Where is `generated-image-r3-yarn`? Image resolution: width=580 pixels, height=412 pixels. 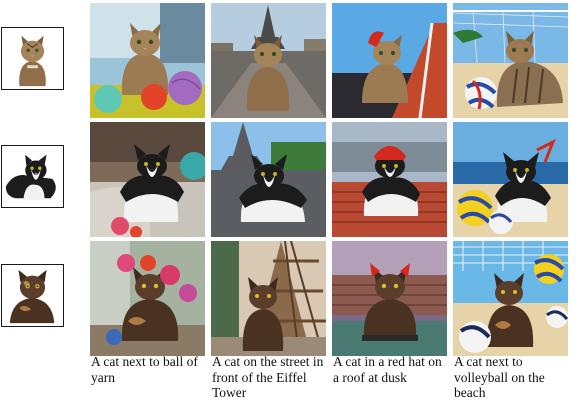 generated-image-r3-yarn is located at coordinates (147, 298).